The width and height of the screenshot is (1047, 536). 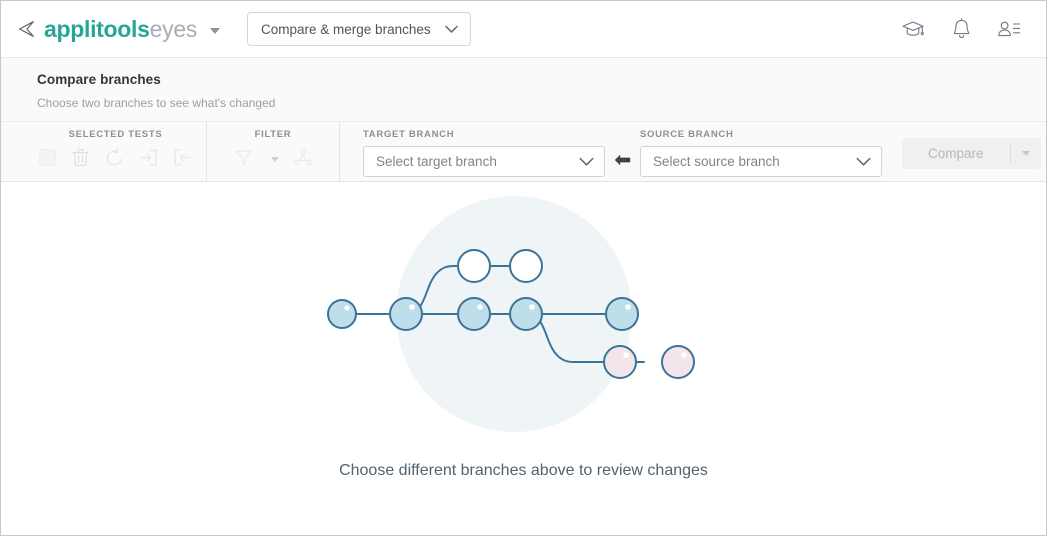 I want to click on target-branch-field: TARGET BRANCH Select target branch, so click(x=472, y=151).